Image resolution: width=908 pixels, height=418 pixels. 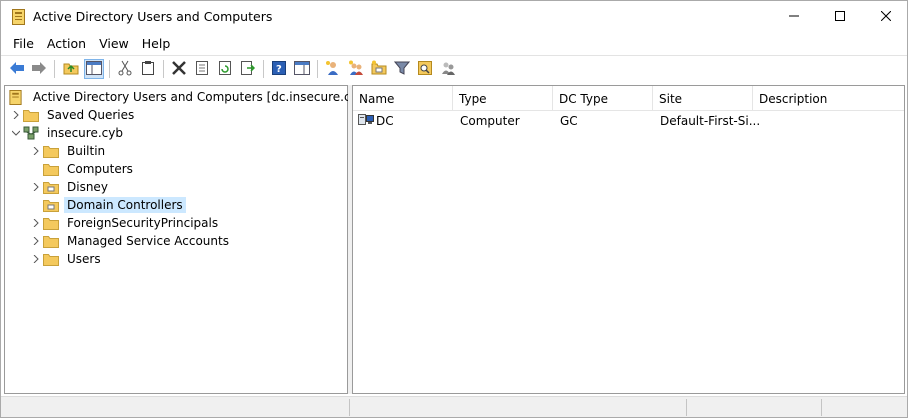 I want to click on forward-button, so click(x=39, y=69).